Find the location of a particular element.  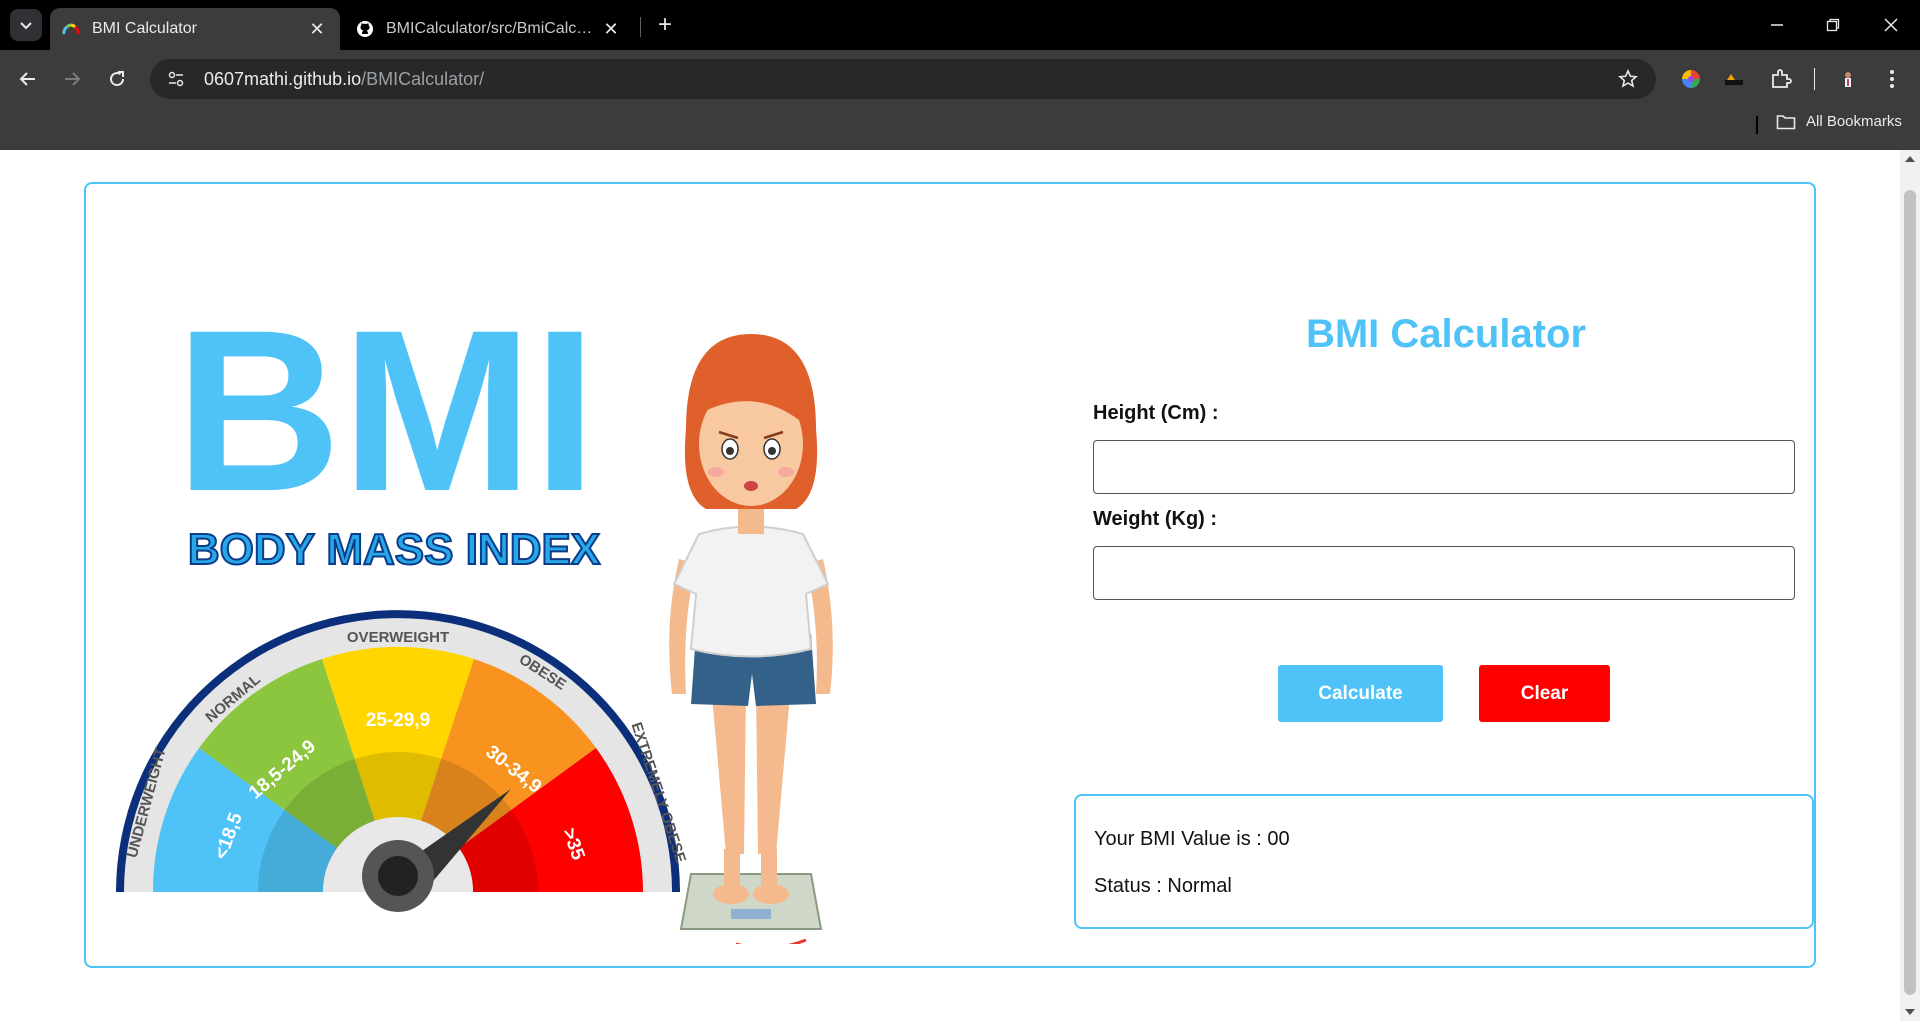

chevron-down-icon is located at coordinates (26, 26).